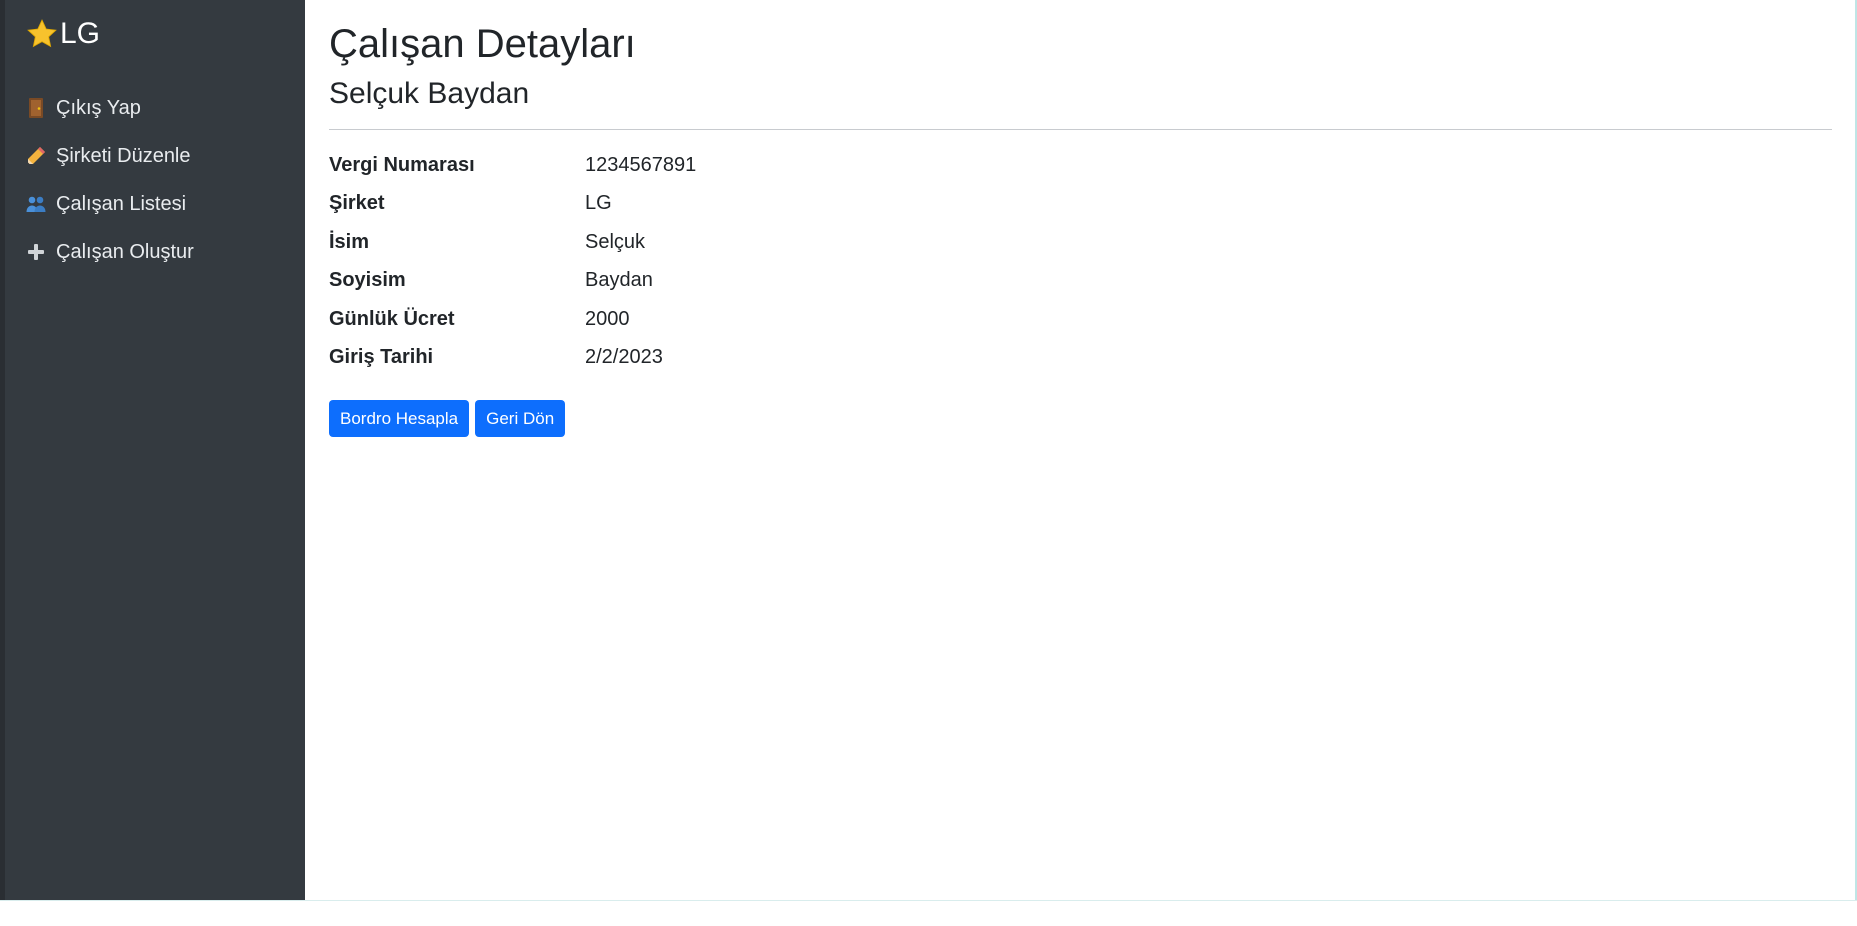 Image resolution: width=1857 pixels, height=926 pixels. I want to click on action-buttons: Bordro Hesapla Geri Dön, so click(447, 418).